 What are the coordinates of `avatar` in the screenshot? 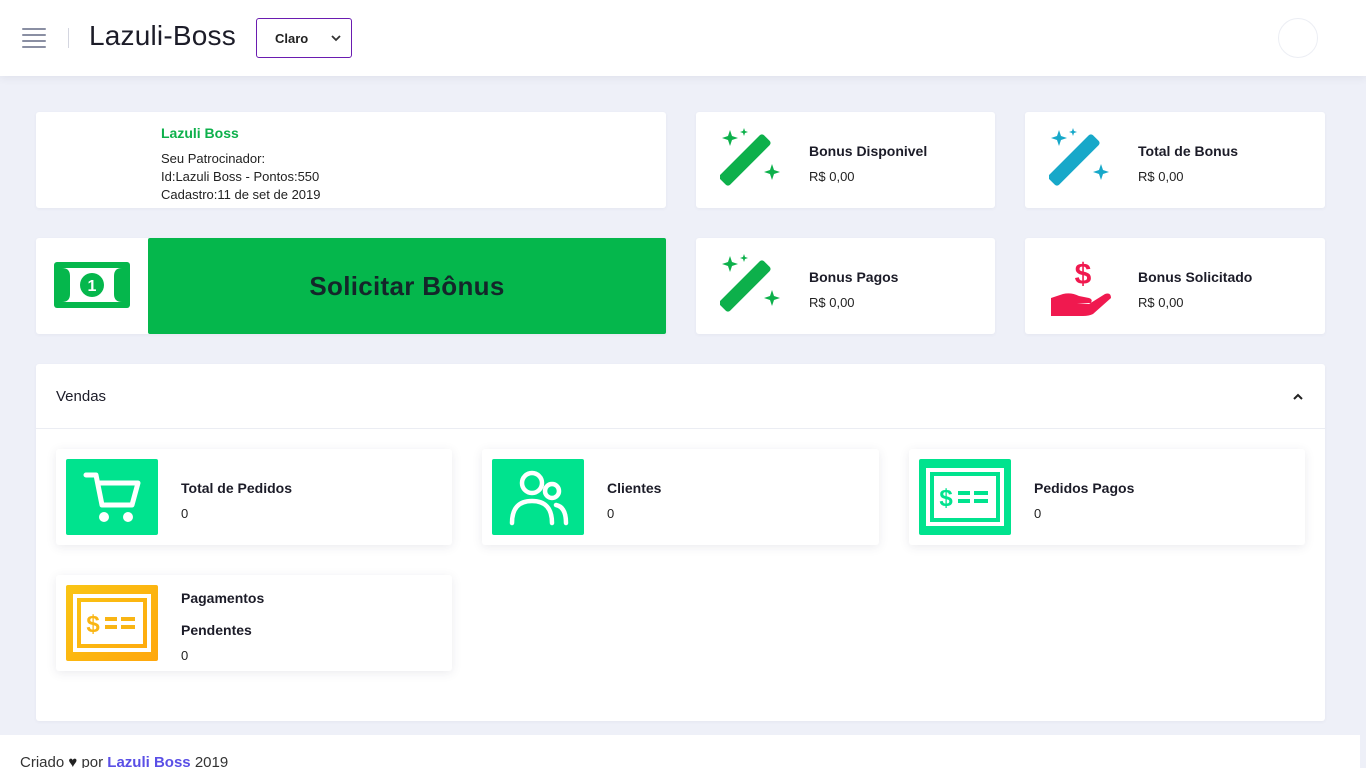 It's located at (1298, 38).